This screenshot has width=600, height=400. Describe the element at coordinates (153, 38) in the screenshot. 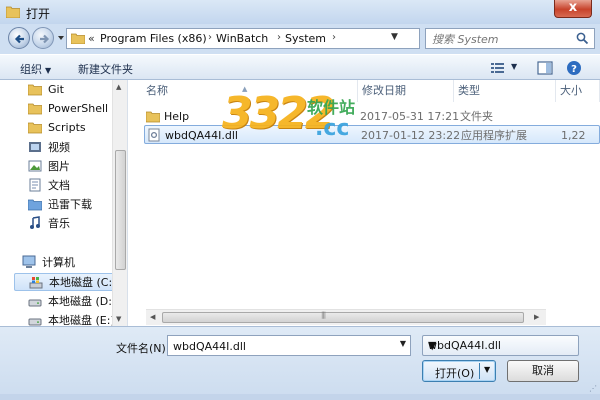

I see `breadcrumb-item: Program Files (x86)` at that location.